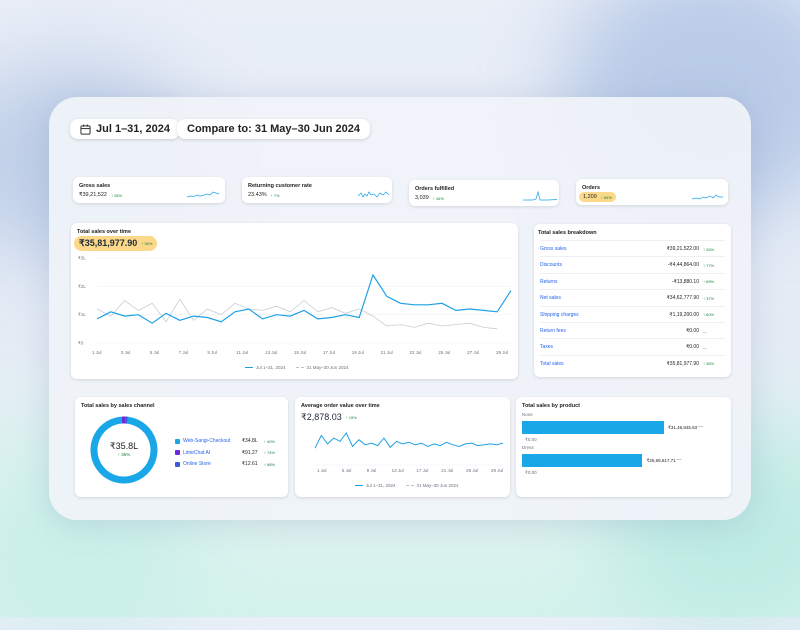 The height and width of the screenshot is (630, 800). What do you see at coordinates (280, 186) in the screenshot?
I see `metric-title: Returning customer rate` at bounding box center [280, 186].